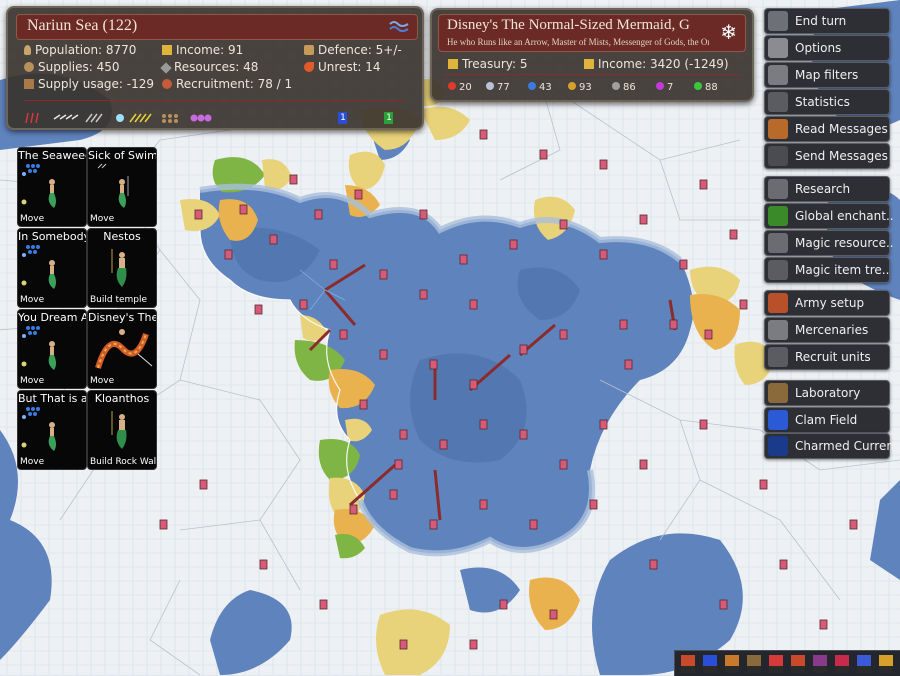 The image size is (900, 676). Describe the element at coordinates (827, 189) in the screenshot. I see `research-button: Research` at that location.